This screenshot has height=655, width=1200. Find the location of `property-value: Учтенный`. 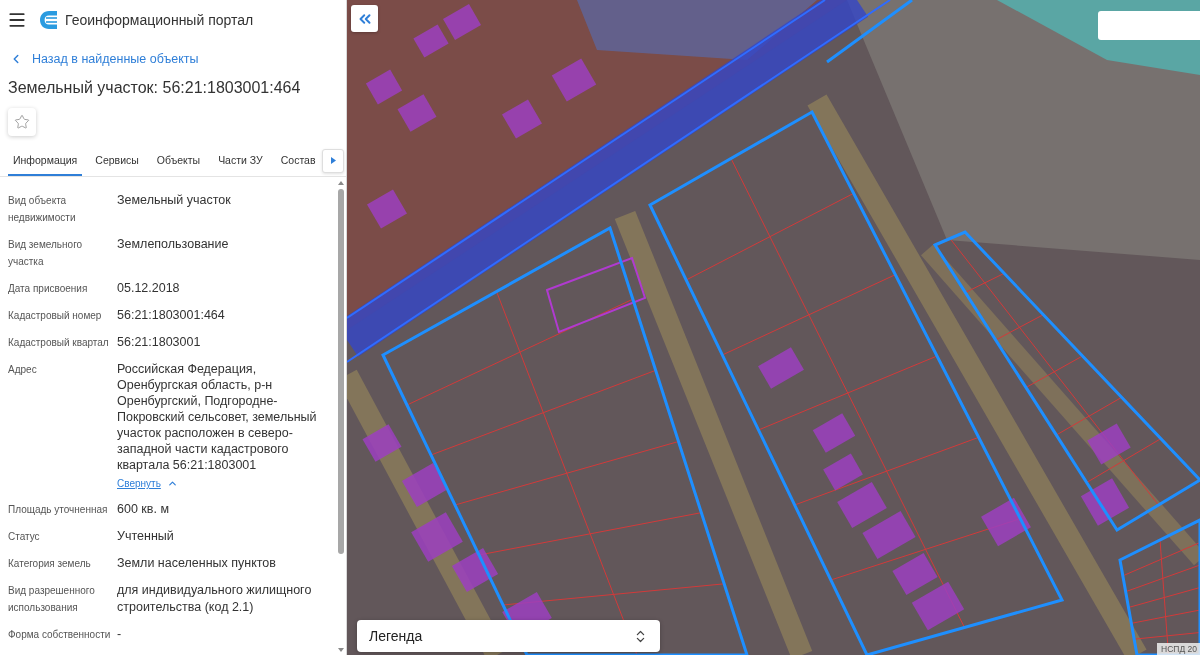

property-value: Учтенный is located at coordinates (145, 536).